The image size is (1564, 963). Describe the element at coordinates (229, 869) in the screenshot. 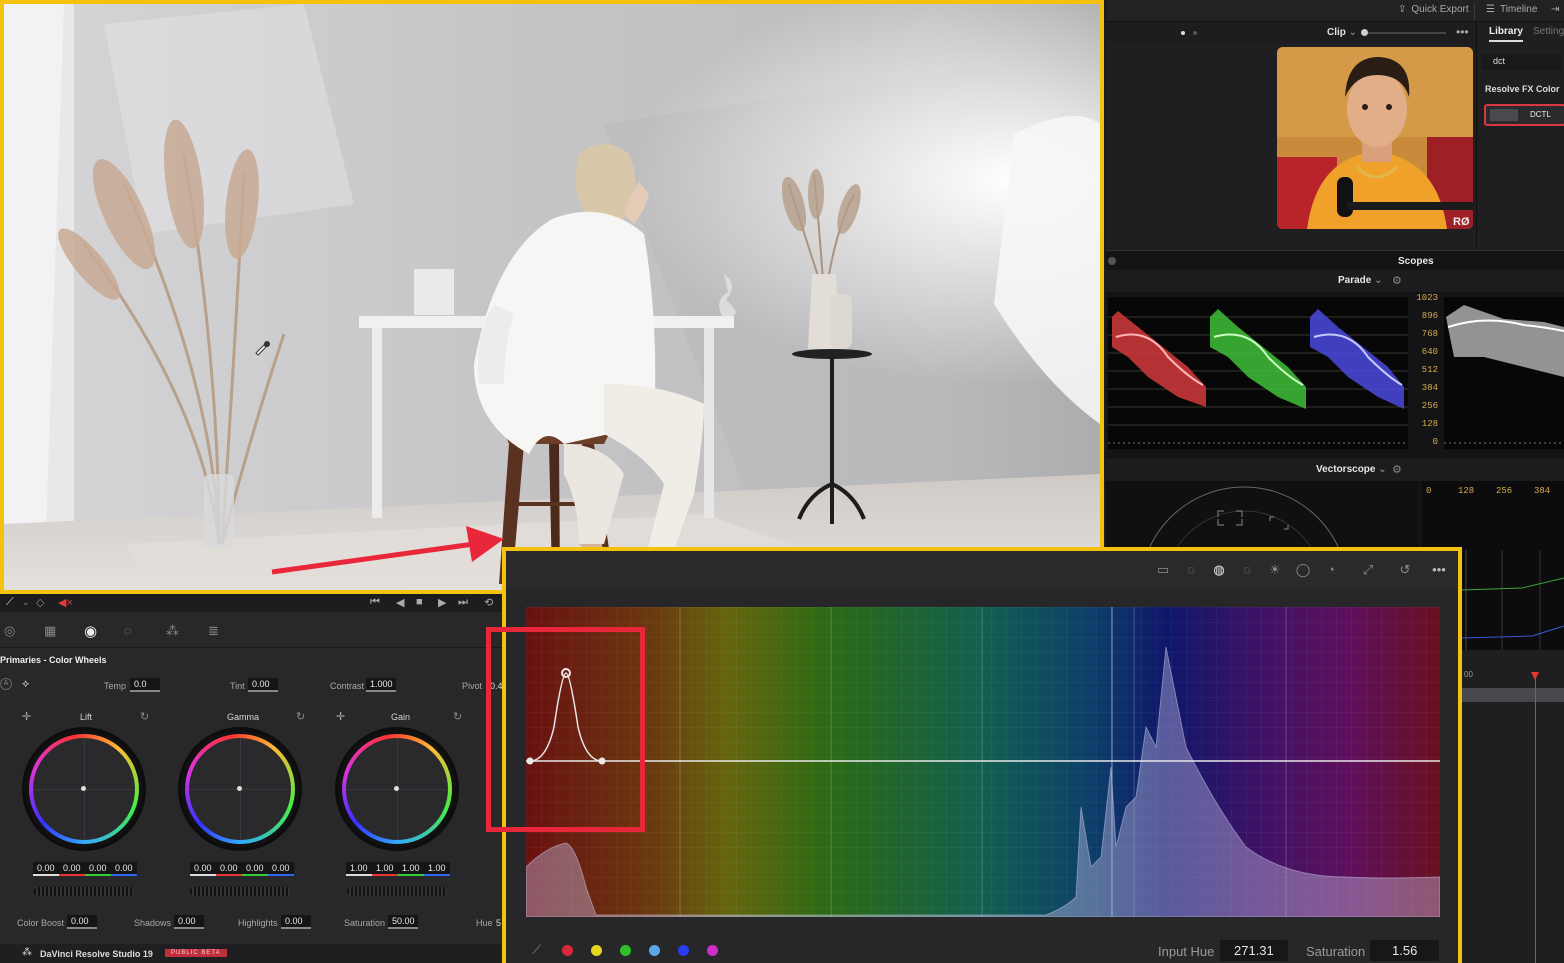

I see `gamma-r-field: 0.00` at that location.